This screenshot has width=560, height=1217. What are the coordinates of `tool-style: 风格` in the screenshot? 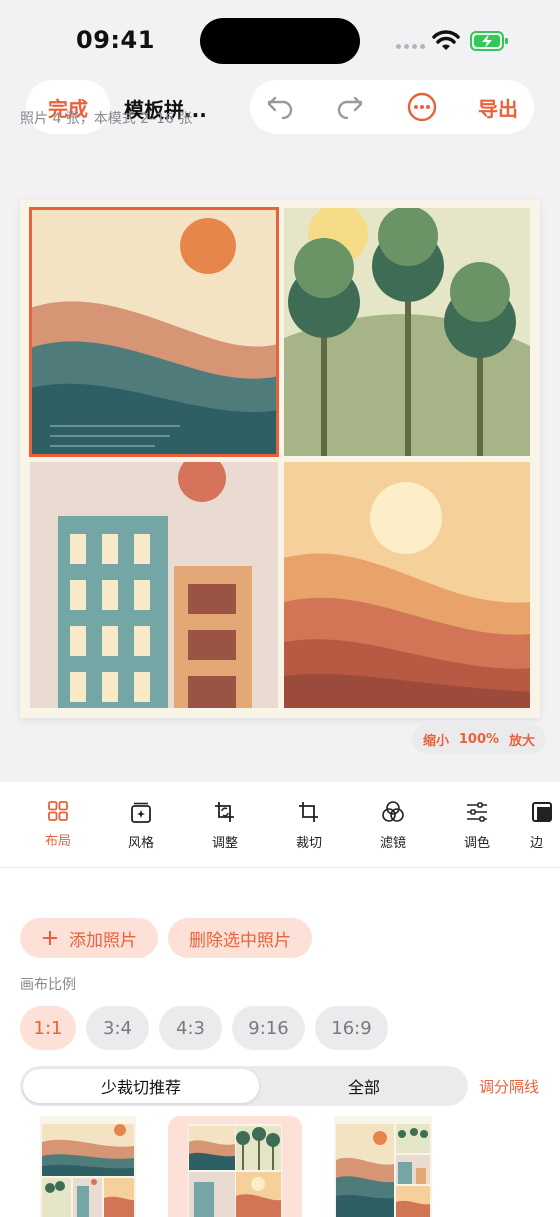 It's located at (141, 825).